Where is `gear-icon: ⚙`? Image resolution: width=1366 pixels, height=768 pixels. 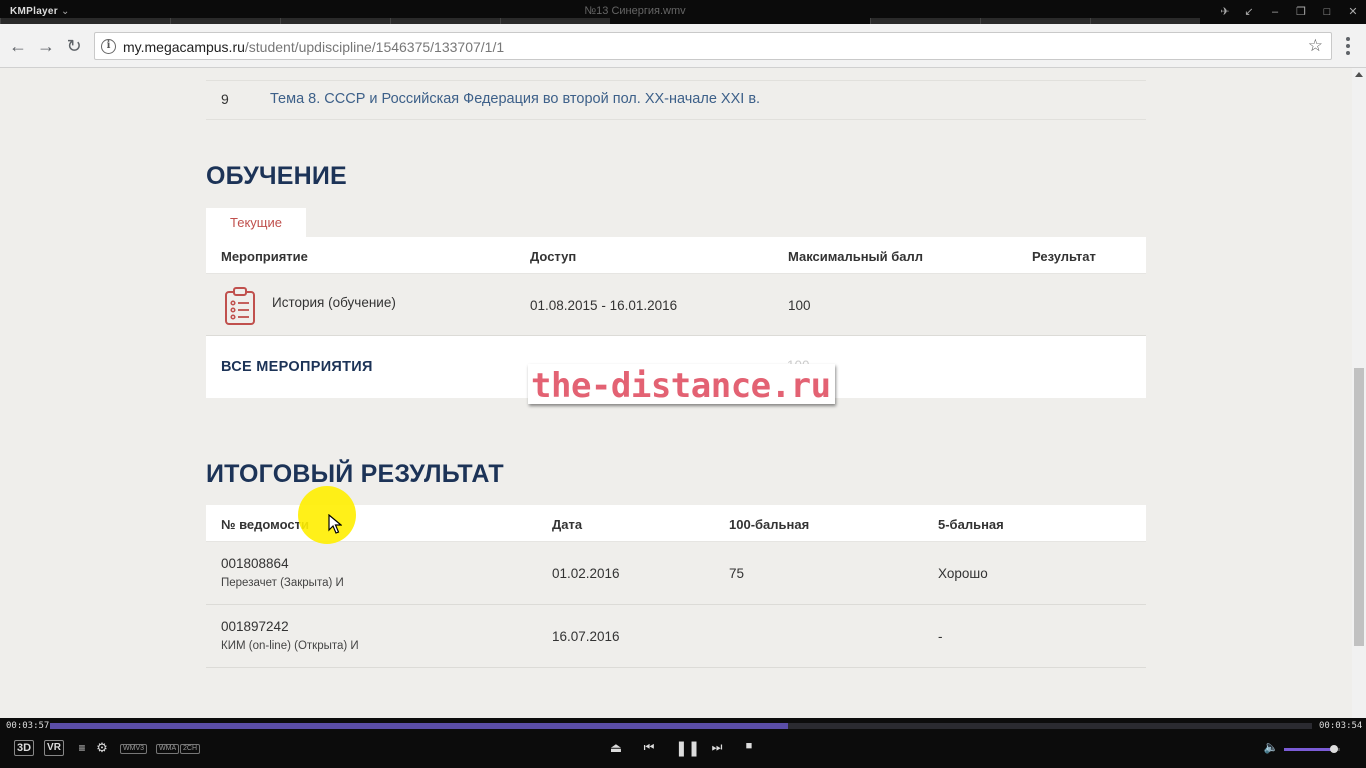
gear-icon: ⚙ is located at coordinates (102, 748).